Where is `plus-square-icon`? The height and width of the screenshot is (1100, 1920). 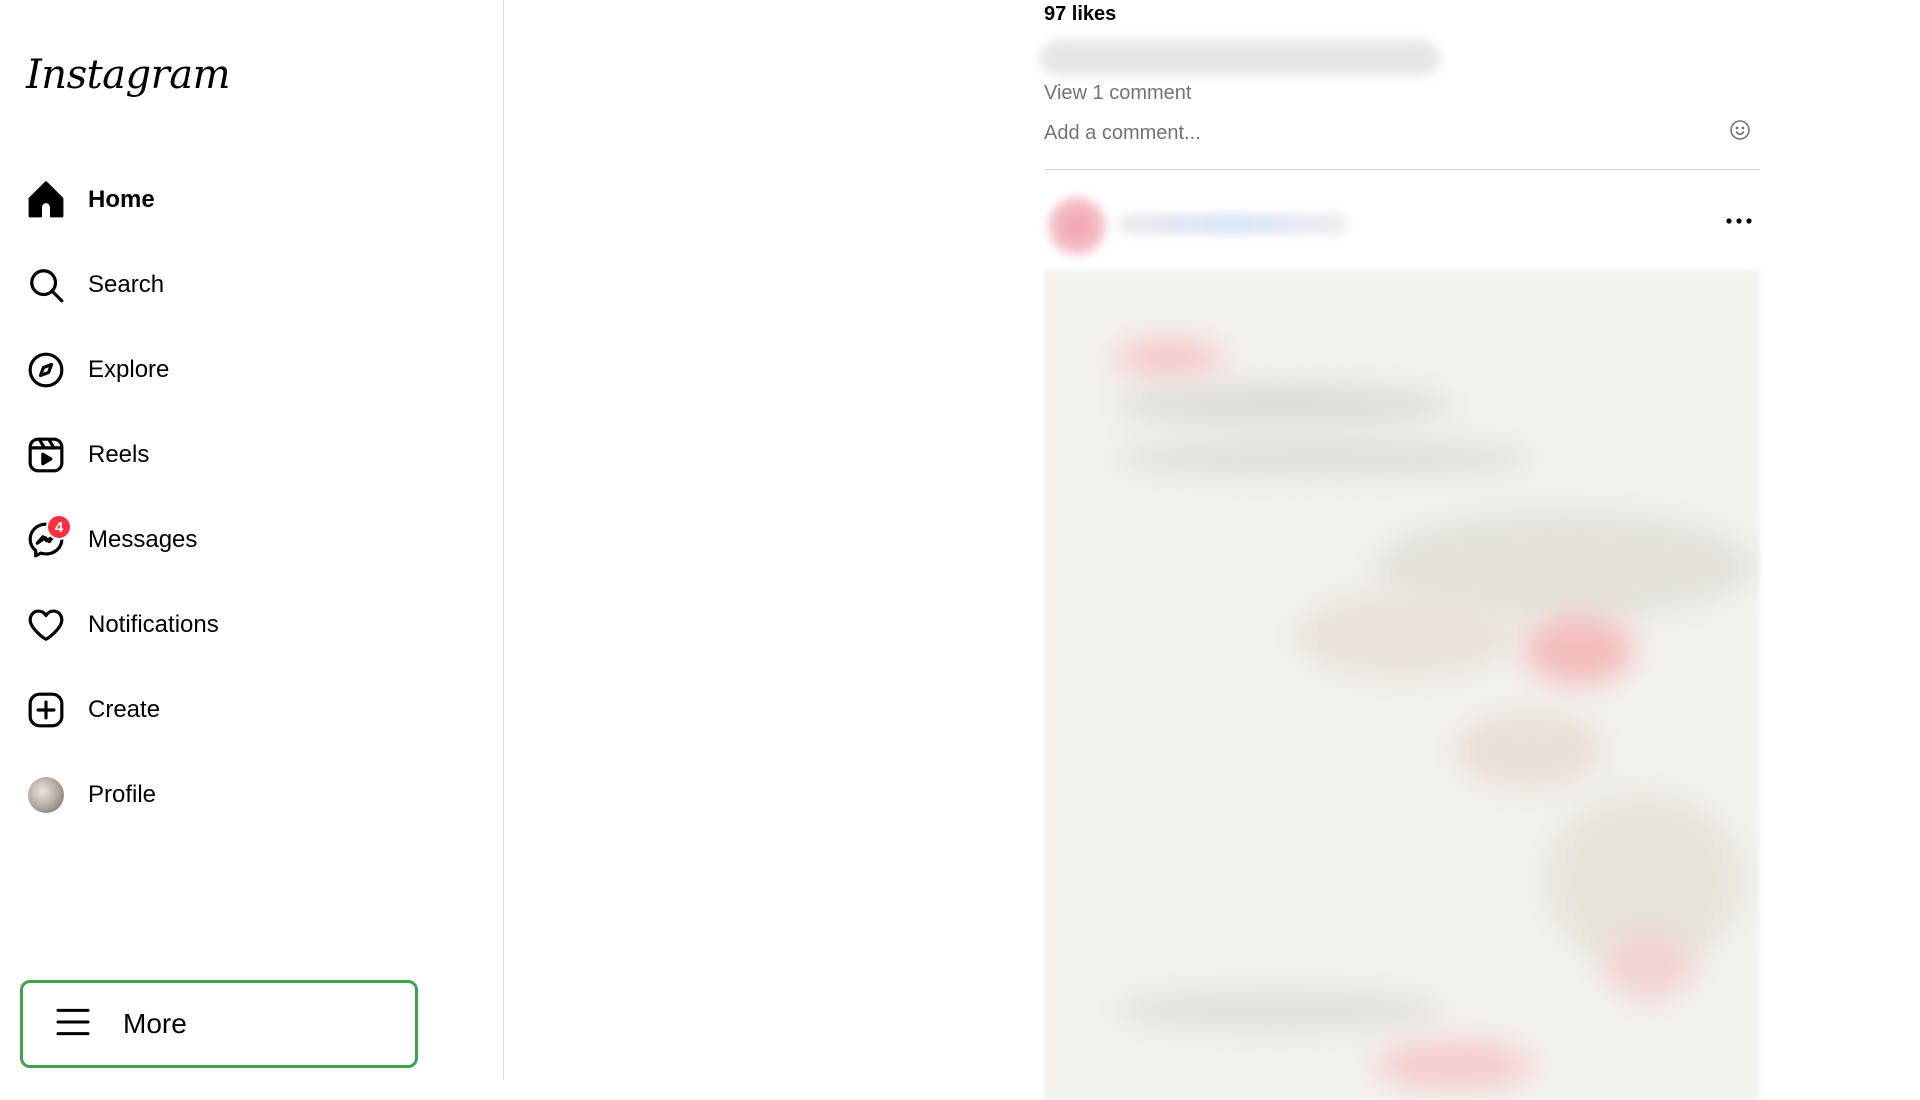 plus-square-icon is located at coordinates (46, 710).